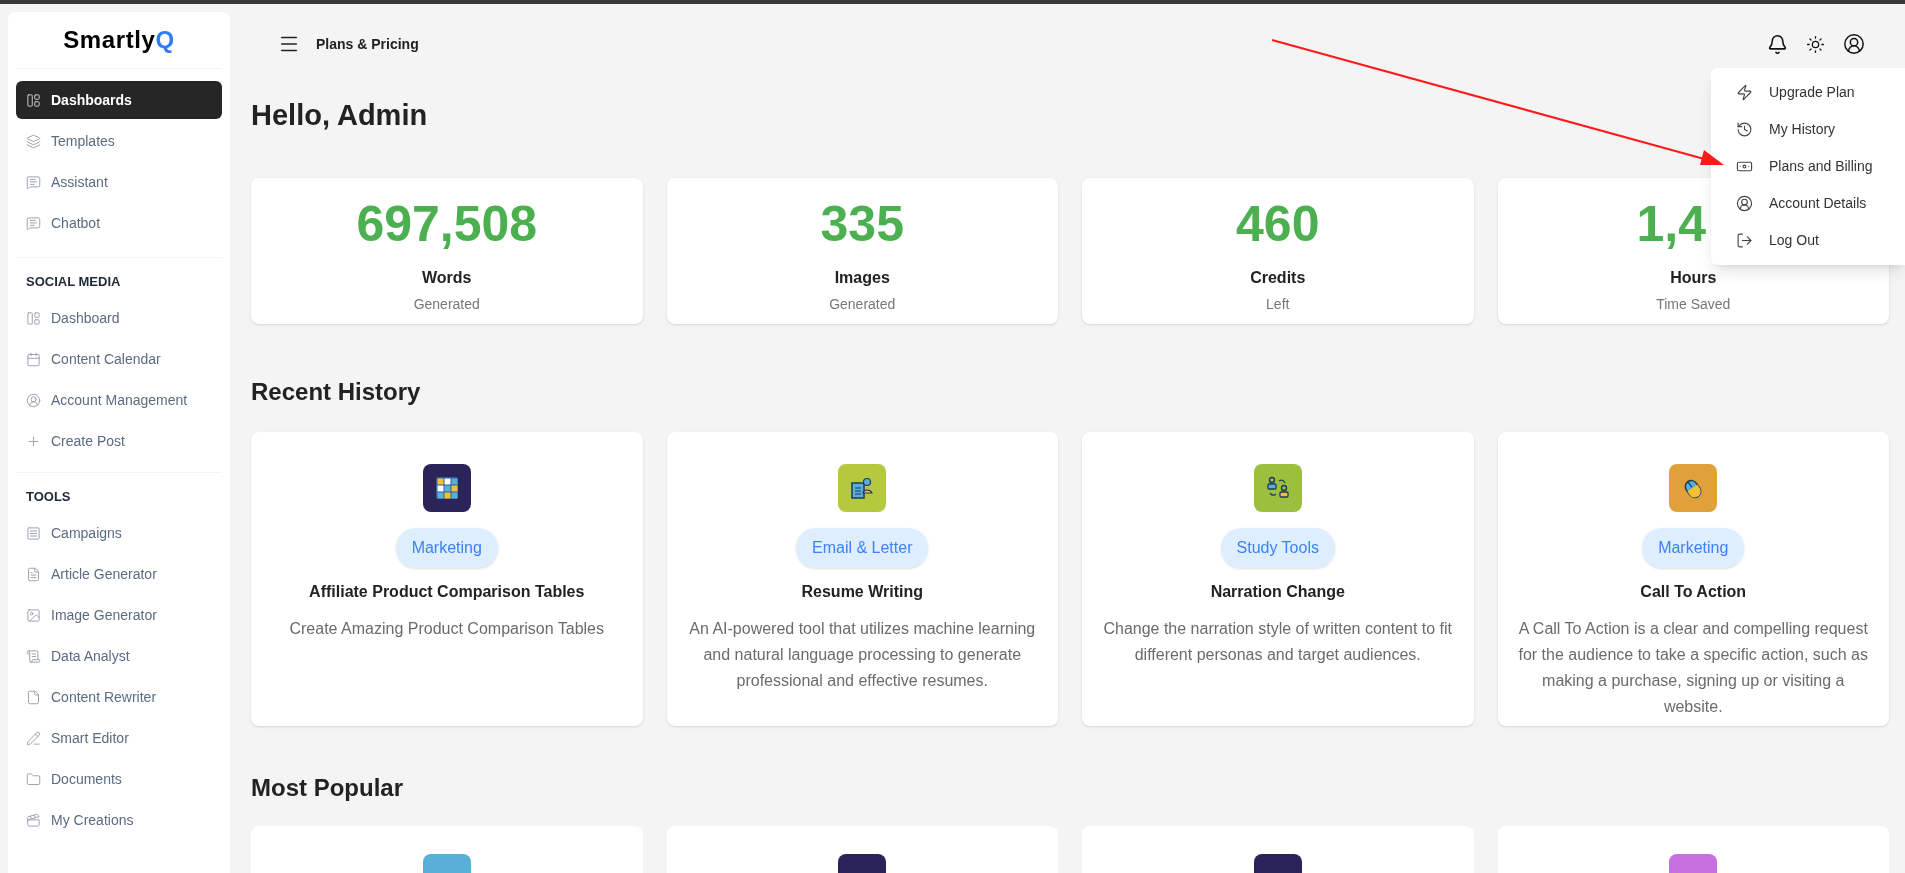 This screenshot has height=873, width=1905. I want to click on stat-caption: Time Saved, so click(1693, 304).